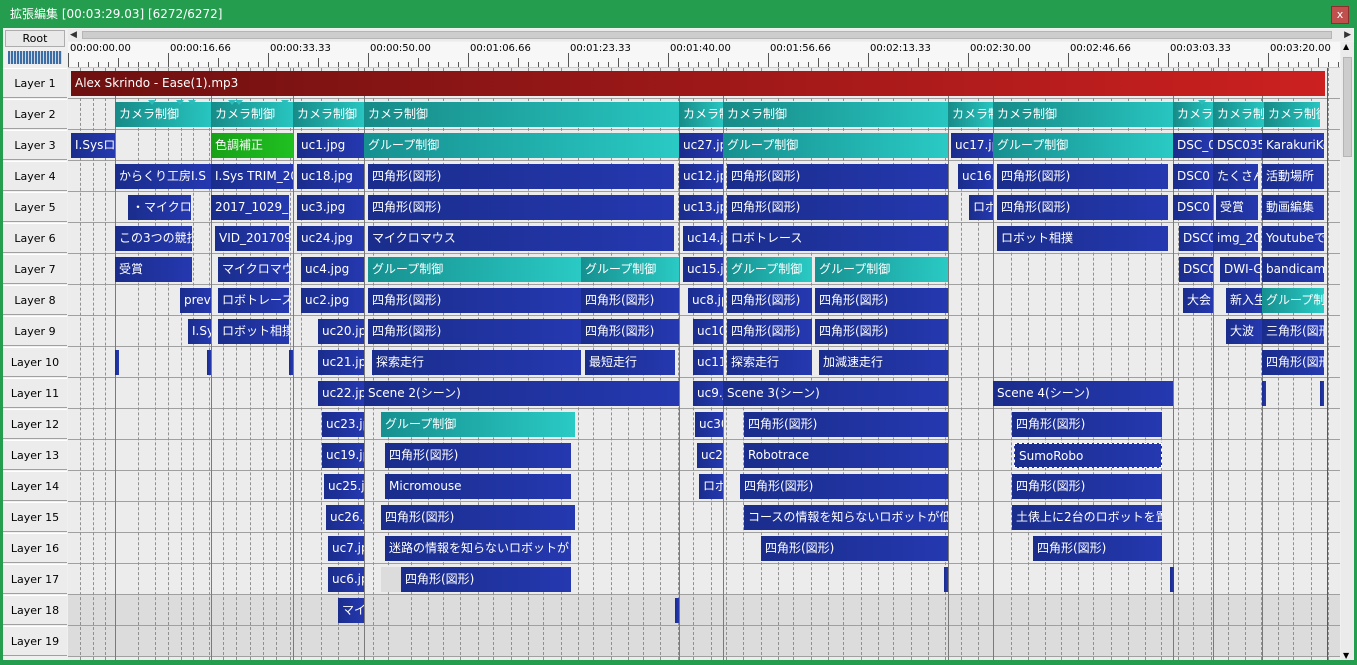 The height and width of the screenshot is (665, 1357). What do you see at coordinates (701, 176) in the screenshot?
I see `timeline-object-clip: uc12.jpg` at bounding box center [701, 176].